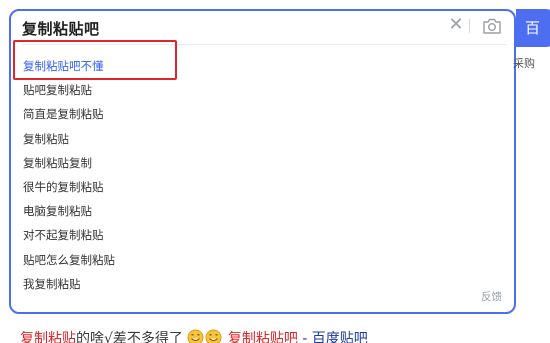  What do you see at coordinates (262, 284) in the screenshot?
I see `suggestion-item: 我复制粘贴` at bounding box center [262, 284].